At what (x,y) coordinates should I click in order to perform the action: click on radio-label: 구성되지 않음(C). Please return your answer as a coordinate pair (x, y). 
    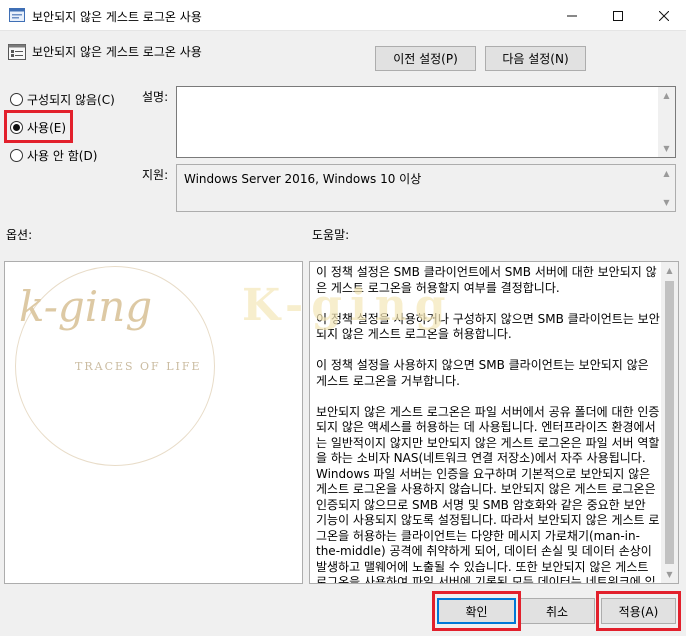
    Looking at the image, I should click on (71, 100).